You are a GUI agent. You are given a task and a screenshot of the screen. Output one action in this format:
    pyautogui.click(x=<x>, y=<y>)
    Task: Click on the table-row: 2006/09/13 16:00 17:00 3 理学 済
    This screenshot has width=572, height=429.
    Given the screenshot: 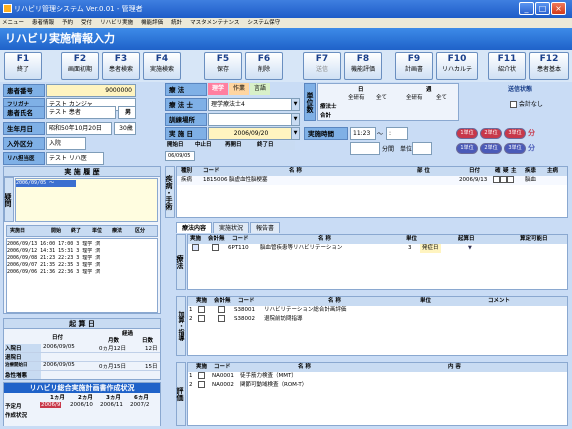 What is the action you would take?
    pyautogui.click(x=82, y=244)
    